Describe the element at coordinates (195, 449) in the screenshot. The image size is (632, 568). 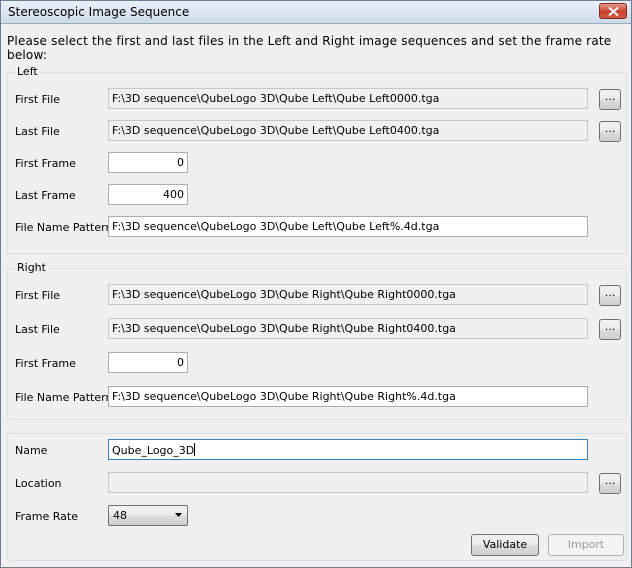
I see `text-caret` at that location.